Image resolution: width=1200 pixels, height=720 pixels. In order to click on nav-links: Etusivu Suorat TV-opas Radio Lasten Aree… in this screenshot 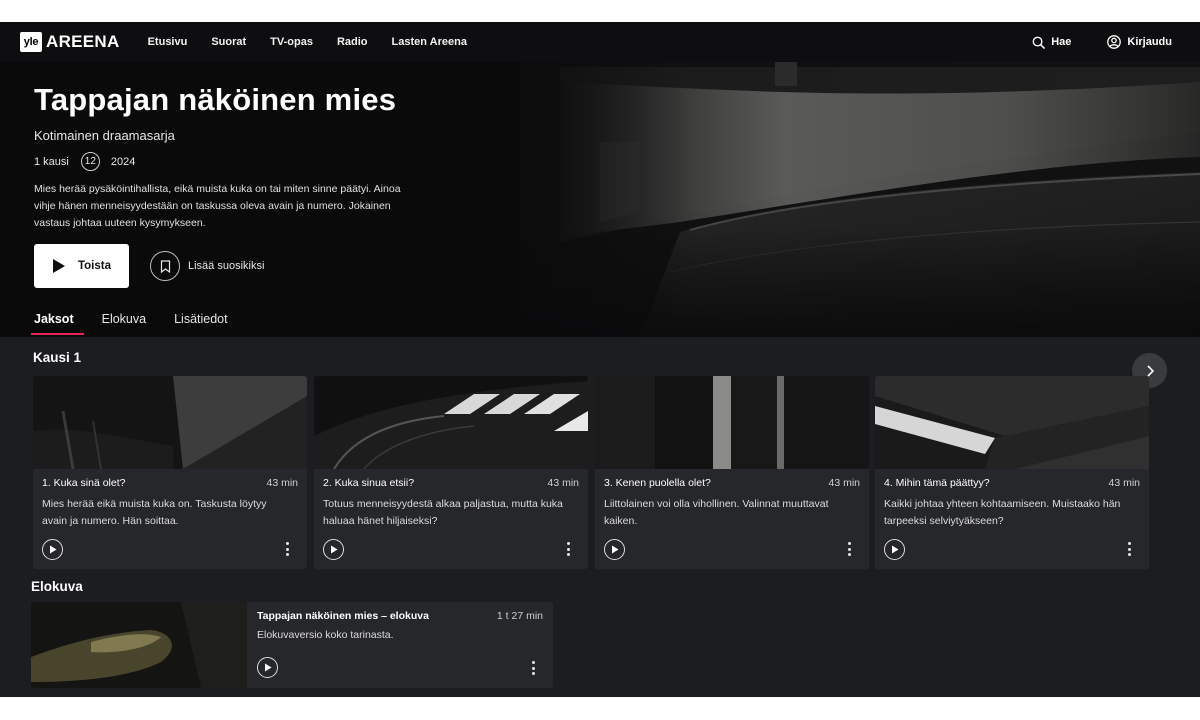, I will do `click(319, 42)`.